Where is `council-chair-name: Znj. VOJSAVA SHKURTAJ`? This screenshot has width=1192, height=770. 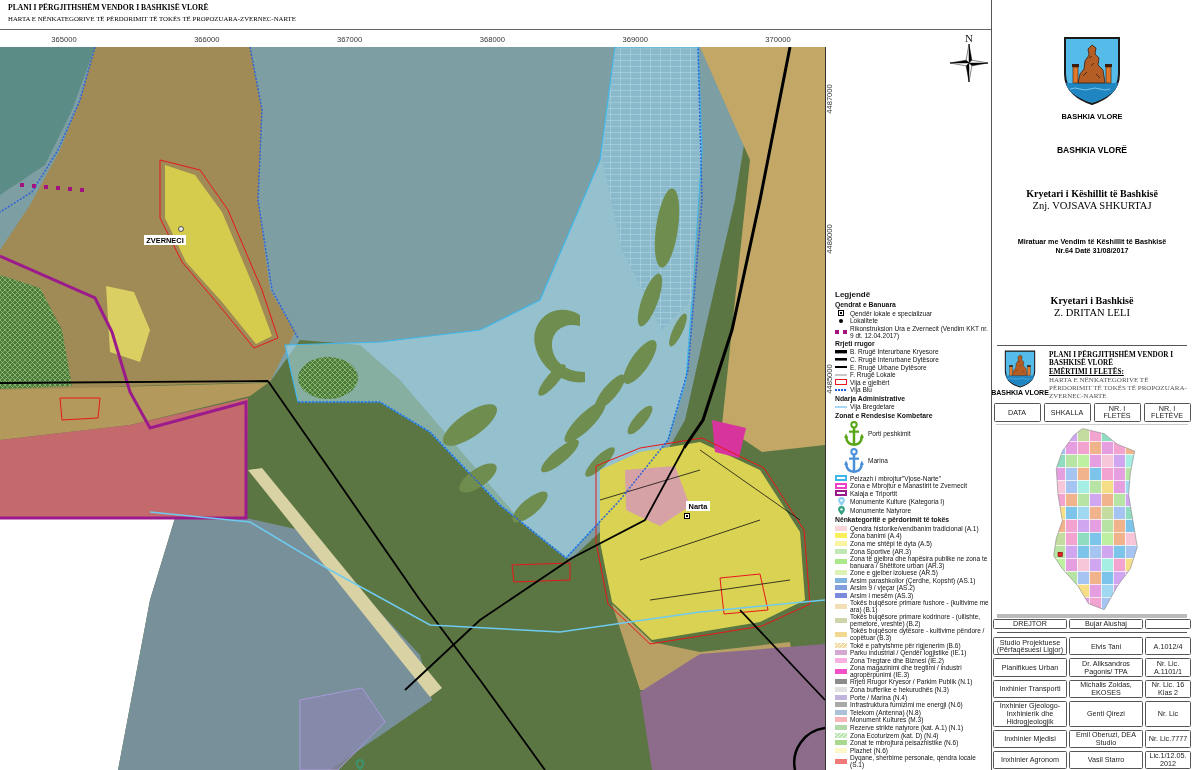
council-chair-name: Znj. VOJSAVA SHKURTAJ is located at coordinates (1092, 206).